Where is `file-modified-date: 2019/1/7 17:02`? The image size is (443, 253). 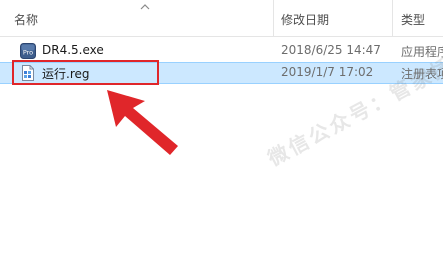
file-modified-date: 2019/1/7 17:02 is located at coordinates (327, 72).